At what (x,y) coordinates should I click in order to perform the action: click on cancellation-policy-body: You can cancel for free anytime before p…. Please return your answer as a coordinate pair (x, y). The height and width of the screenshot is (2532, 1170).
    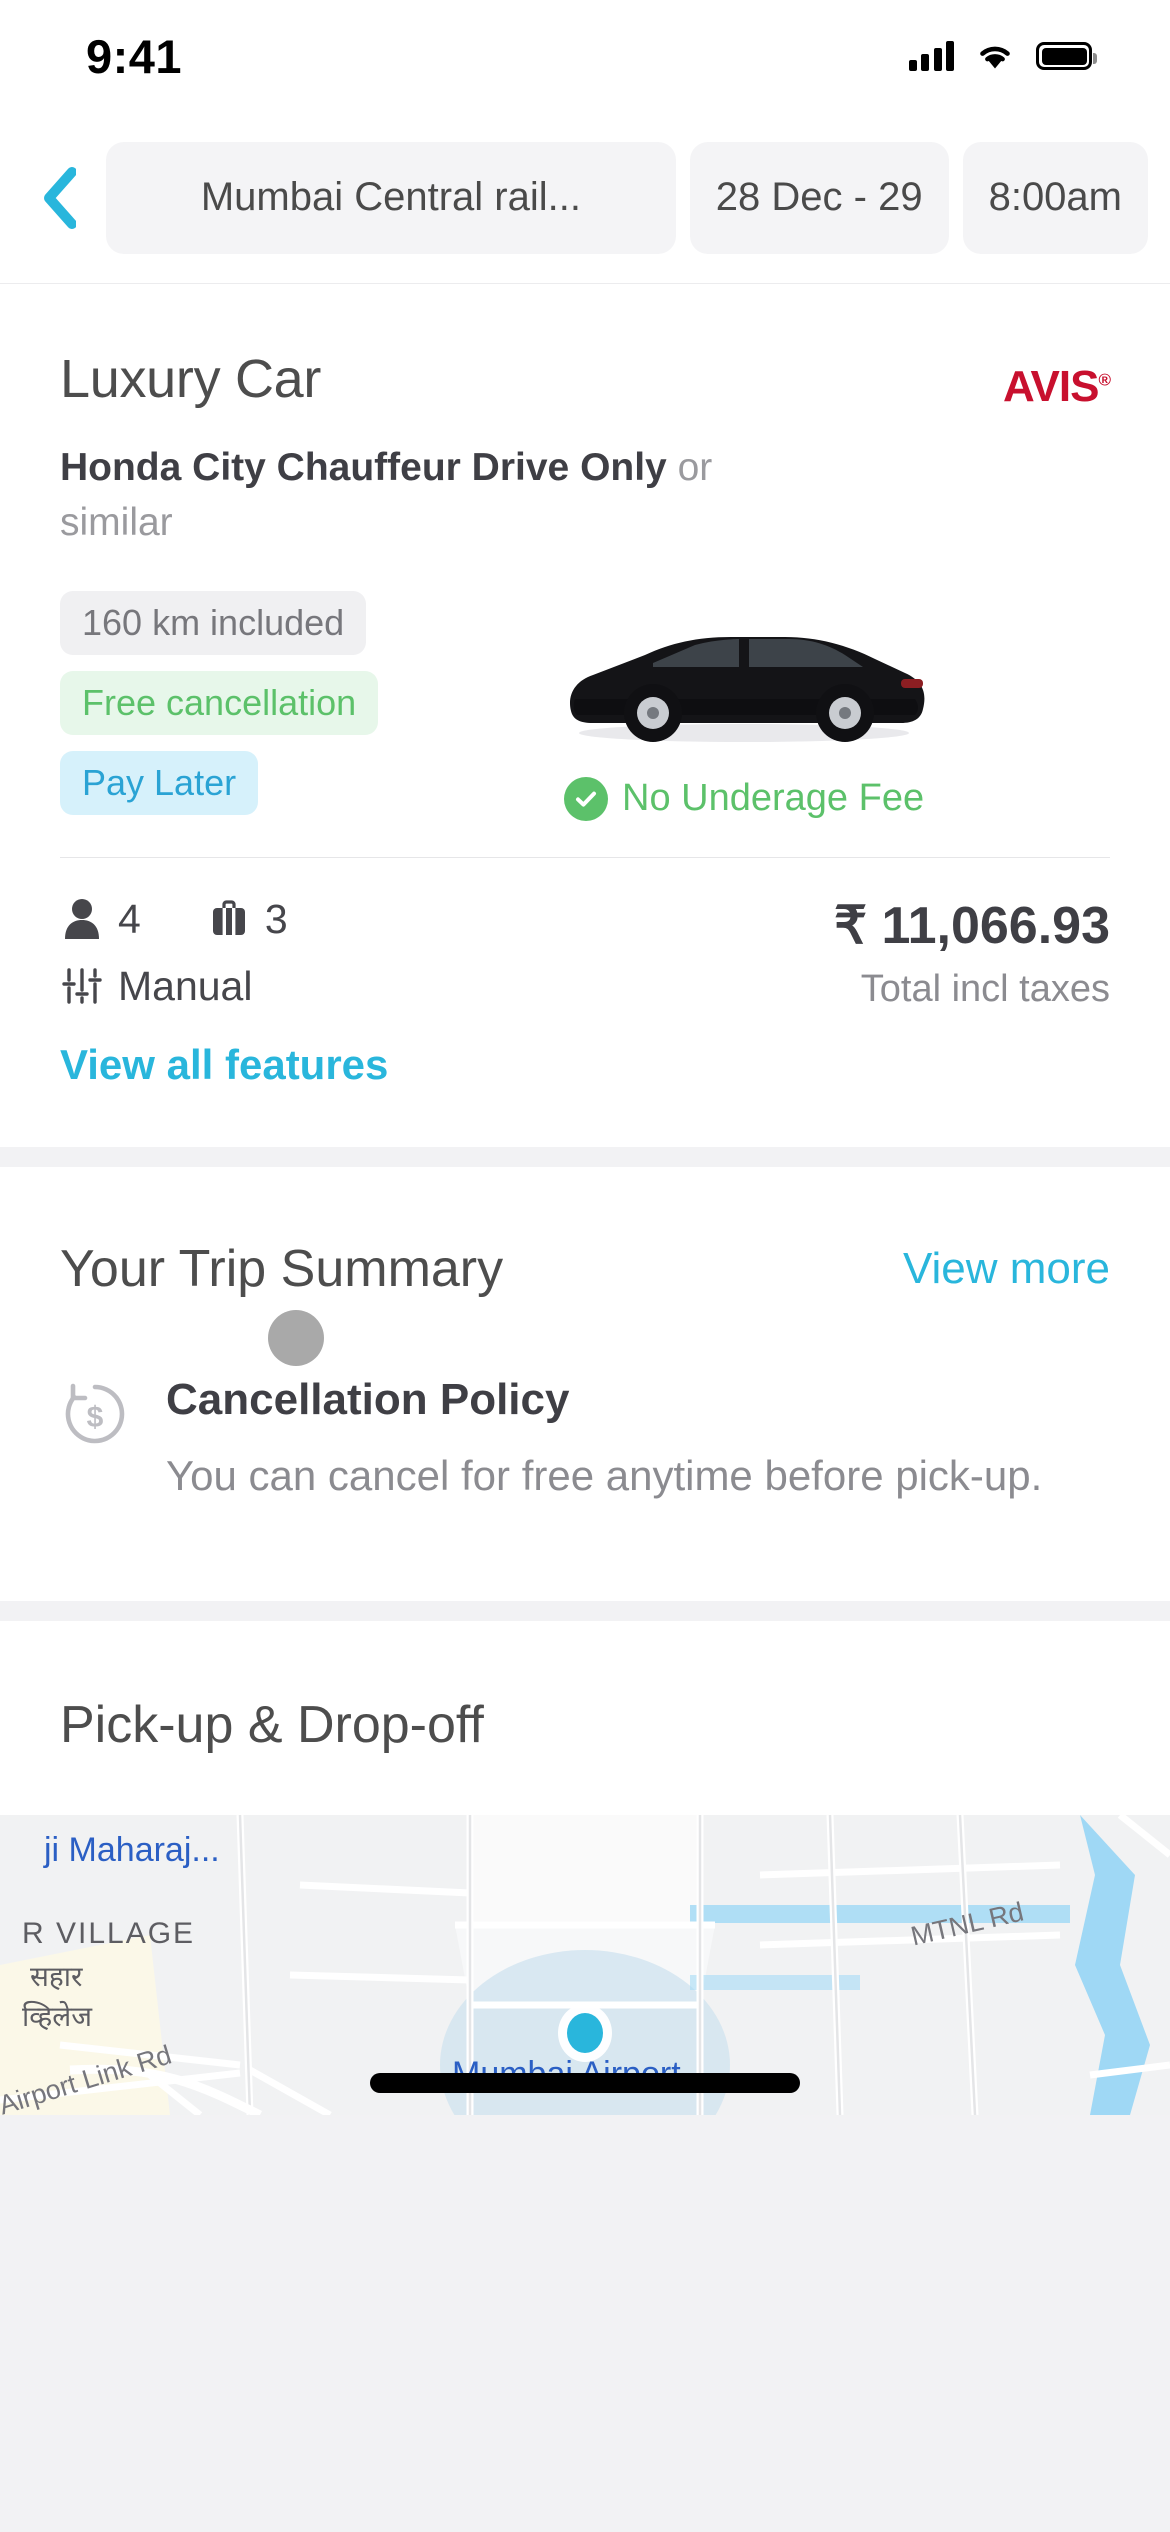
    Looking at the image, I should click on (604, 1475).